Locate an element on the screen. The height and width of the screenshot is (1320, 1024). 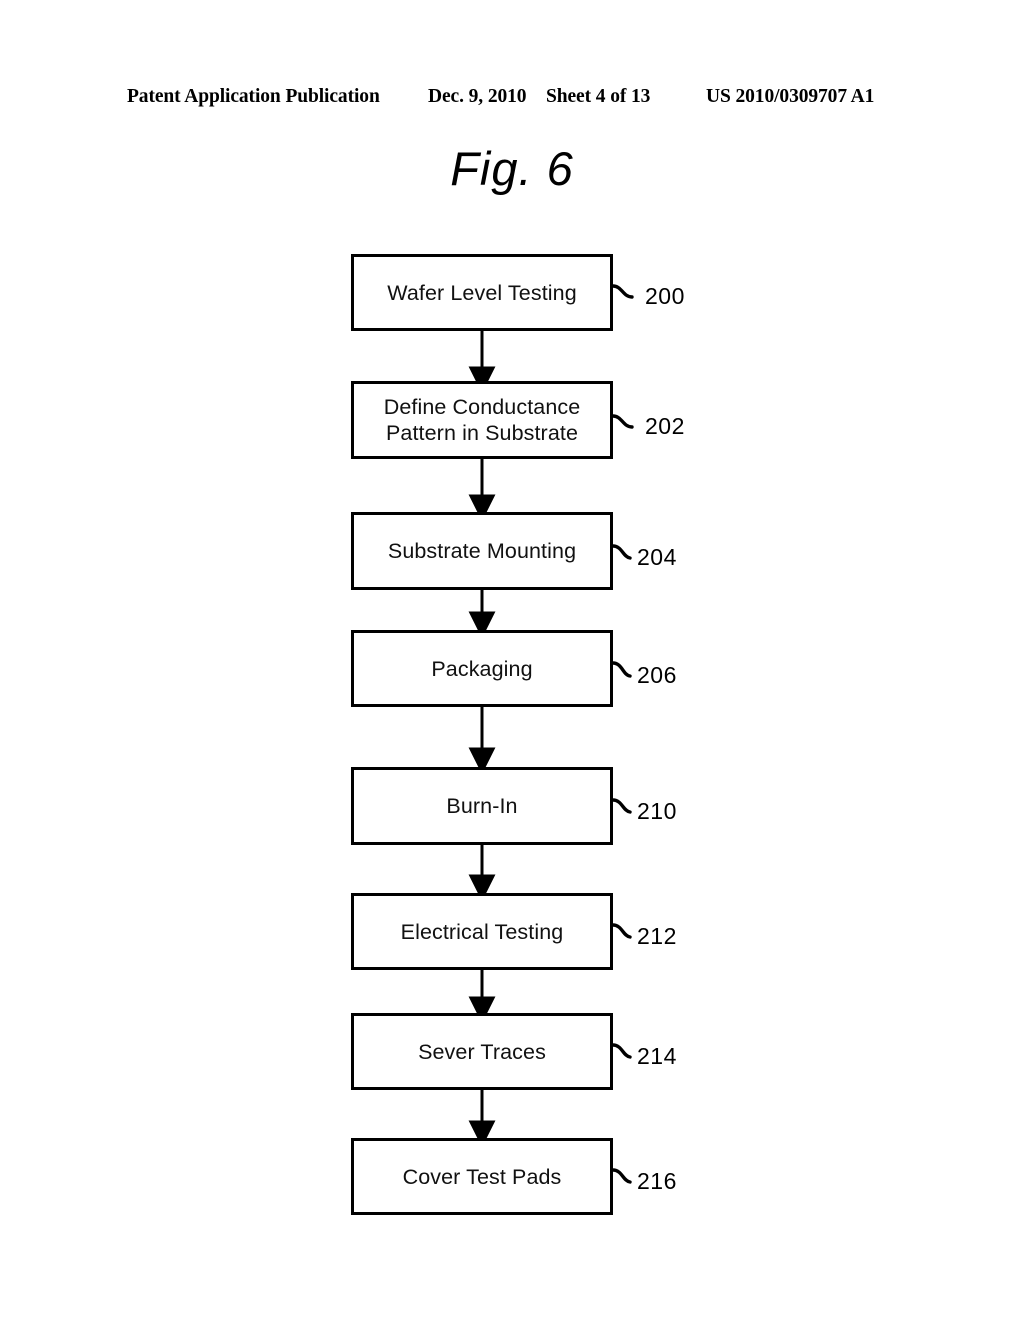
flow-step-label-line1: Define Conductance is located at coordinates (482, 407).